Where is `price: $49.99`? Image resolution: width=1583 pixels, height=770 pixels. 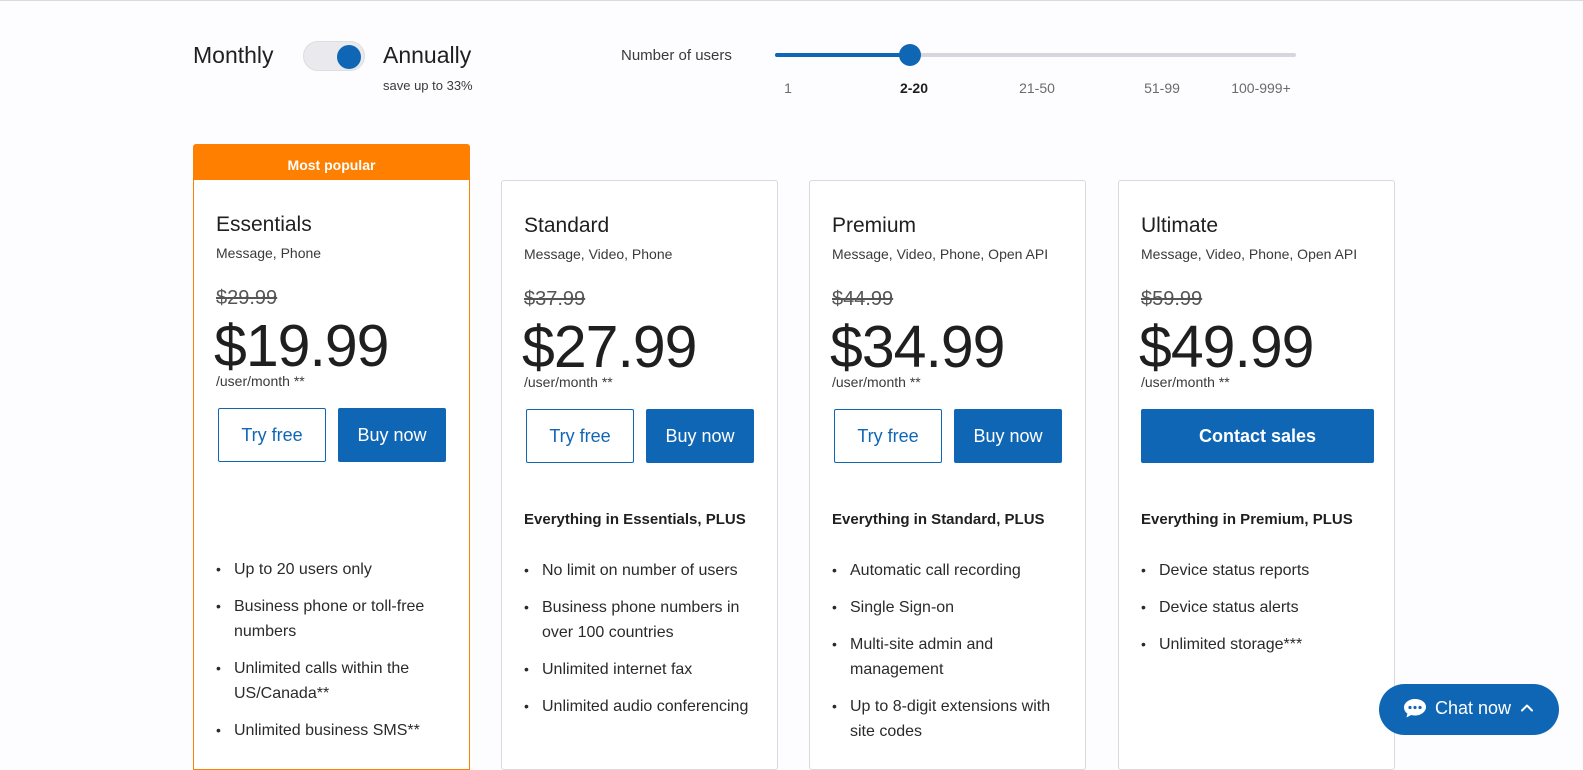 price: $49.99 is located at coordinates (1226, 347).